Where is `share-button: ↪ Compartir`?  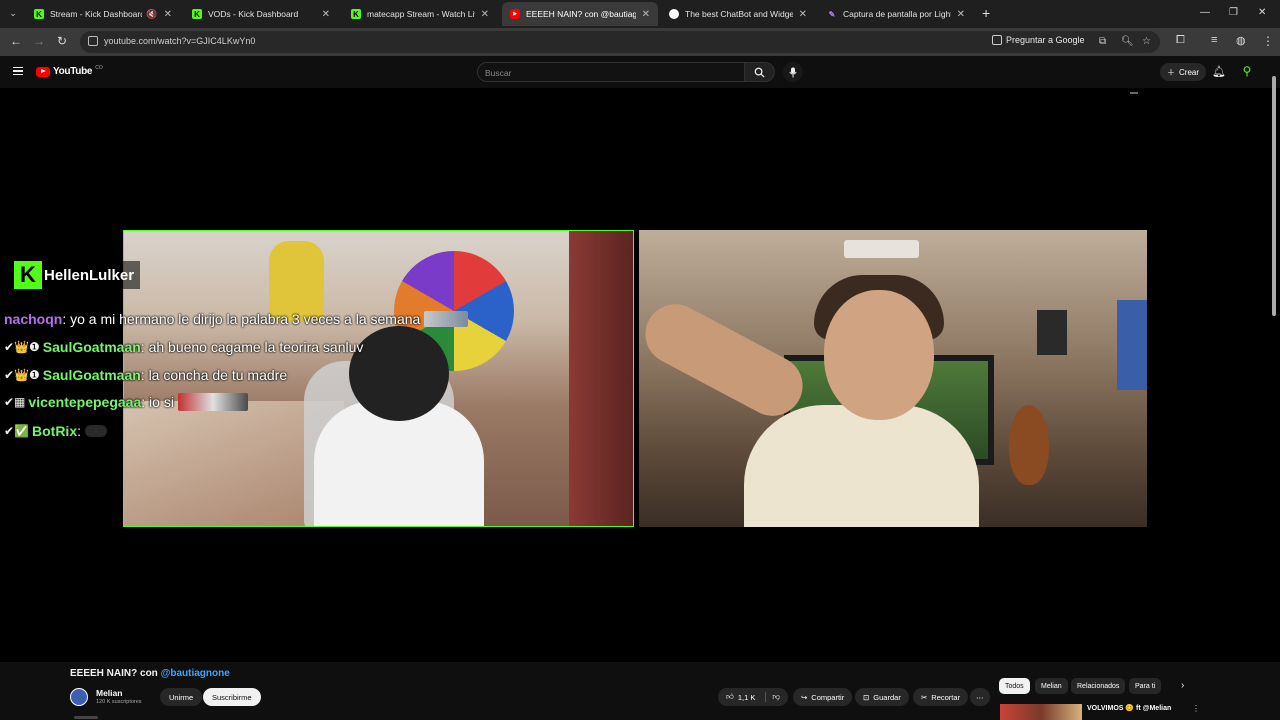
share-button: ↪ Compartir is located at coordinates (823, 697).